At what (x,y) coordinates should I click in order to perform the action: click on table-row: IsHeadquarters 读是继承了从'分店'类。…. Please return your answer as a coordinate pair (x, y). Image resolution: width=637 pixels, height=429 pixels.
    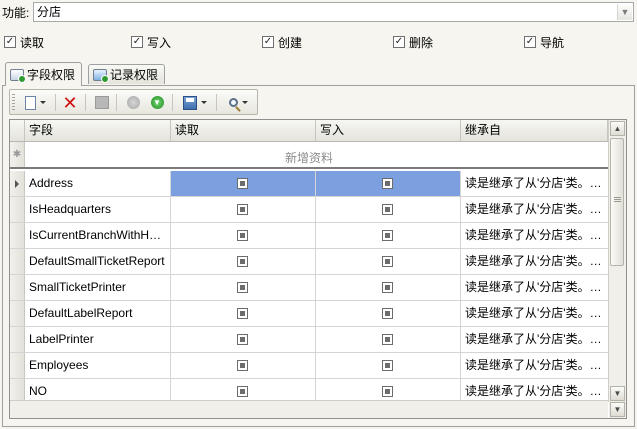
    Looking at the image, I should click on (309, 210).